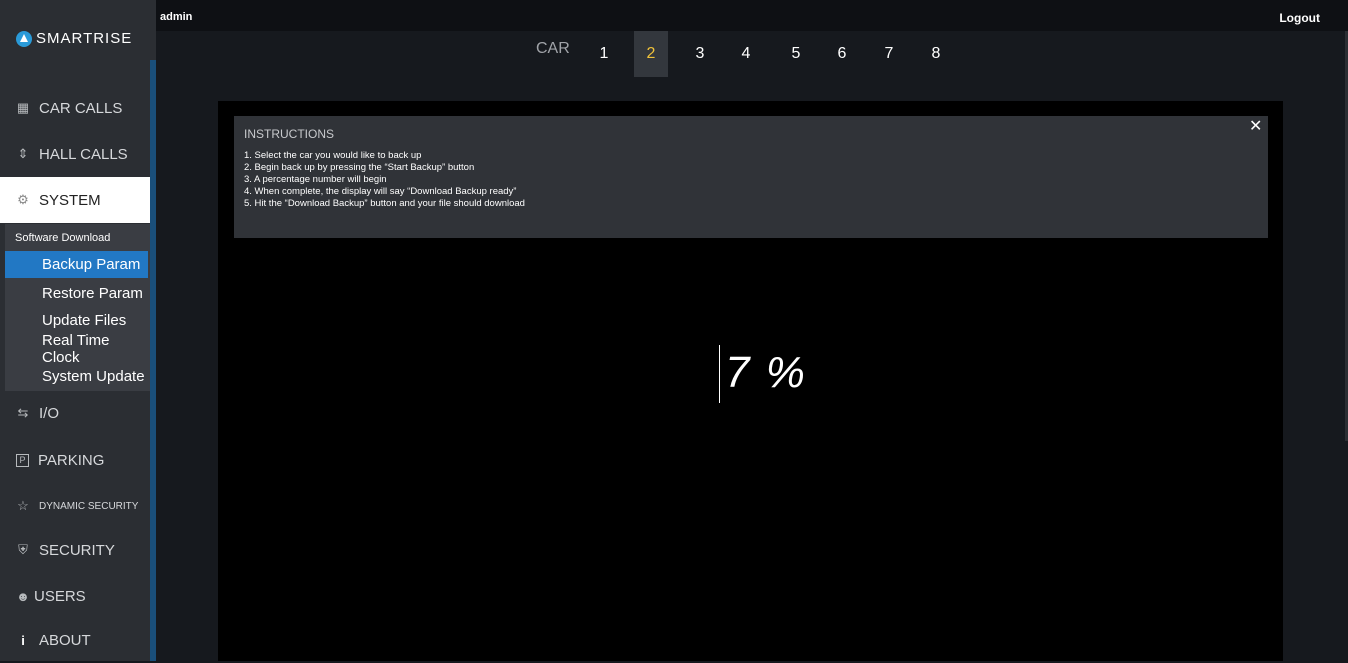 The height and width of the screenshot is (663, 1348). I want to click on sidebar-item-users: ☻ USERS, so click(75, 596).